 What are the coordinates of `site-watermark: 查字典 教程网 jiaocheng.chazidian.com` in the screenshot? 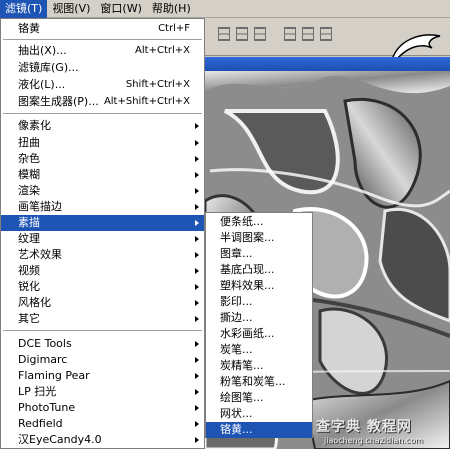 It's located at (382, 432).